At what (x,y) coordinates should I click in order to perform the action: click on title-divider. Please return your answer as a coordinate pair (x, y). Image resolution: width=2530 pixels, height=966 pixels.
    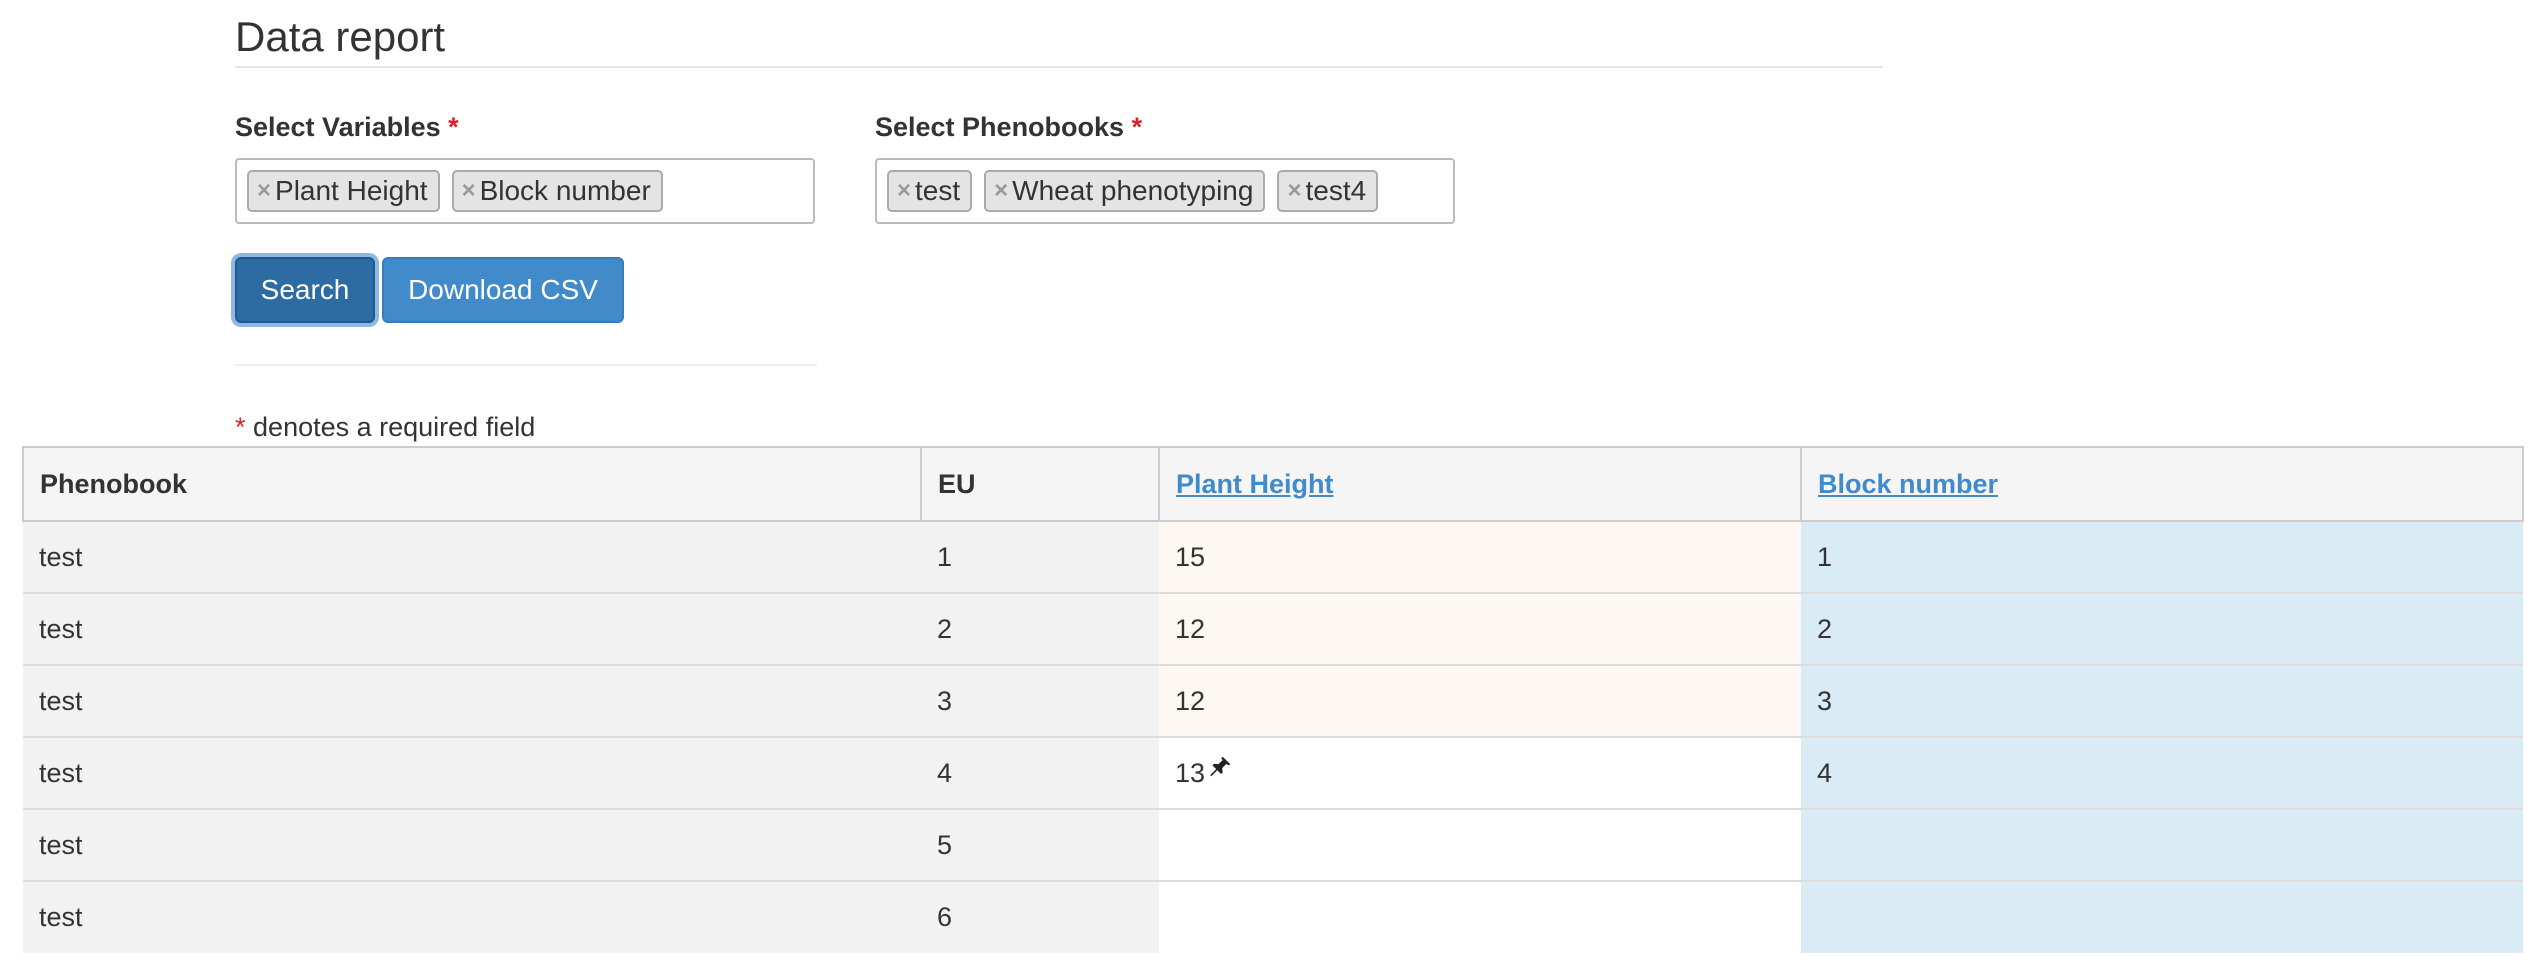
    Looking at the image, I should click on (1059, 67).